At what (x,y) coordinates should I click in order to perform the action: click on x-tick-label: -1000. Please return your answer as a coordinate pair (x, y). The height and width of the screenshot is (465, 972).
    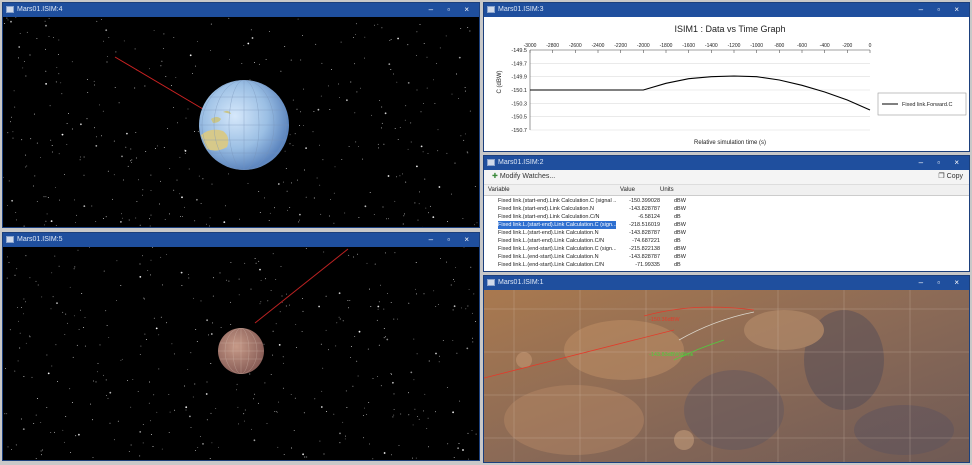
    Looking at the image, I should click on (756, 46).